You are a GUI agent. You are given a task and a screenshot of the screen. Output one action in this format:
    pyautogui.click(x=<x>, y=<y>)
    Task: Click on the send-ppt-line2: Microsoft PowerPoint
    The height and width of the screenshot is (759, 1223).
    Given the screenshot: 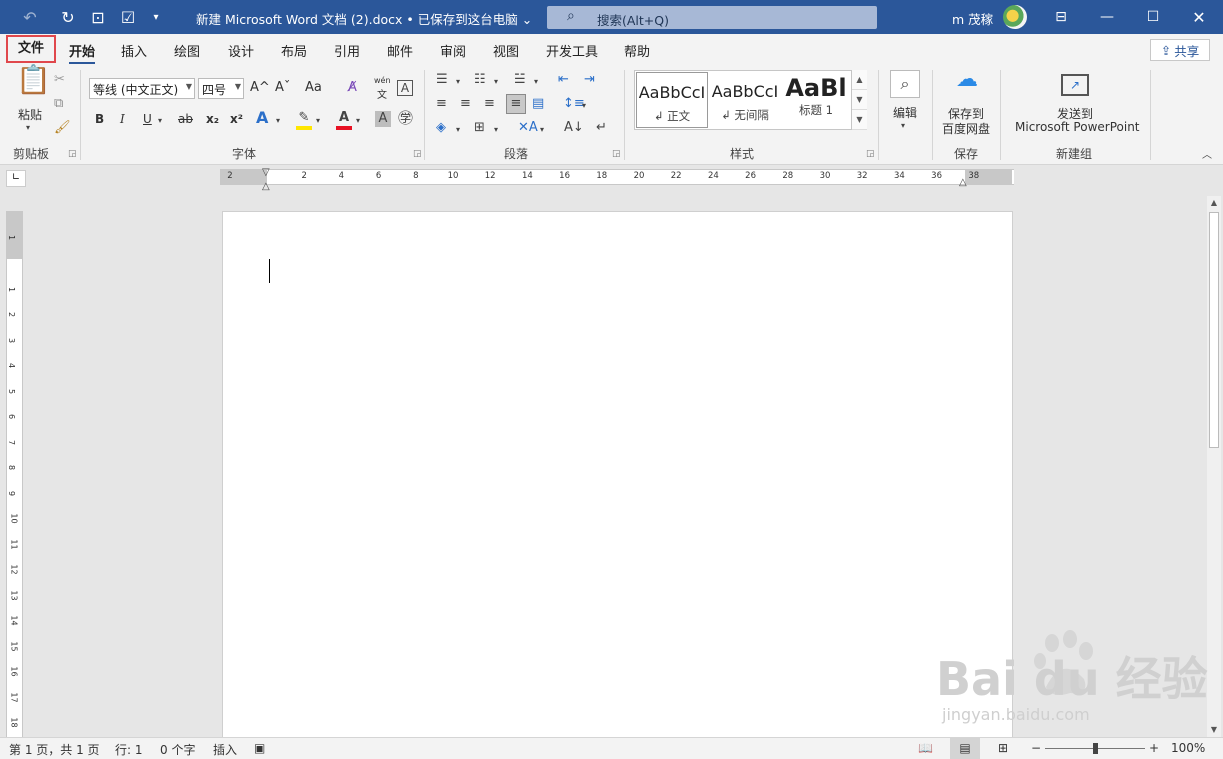 What is the action you would take?
    pyautogui.click(x=1077, y=127)
    